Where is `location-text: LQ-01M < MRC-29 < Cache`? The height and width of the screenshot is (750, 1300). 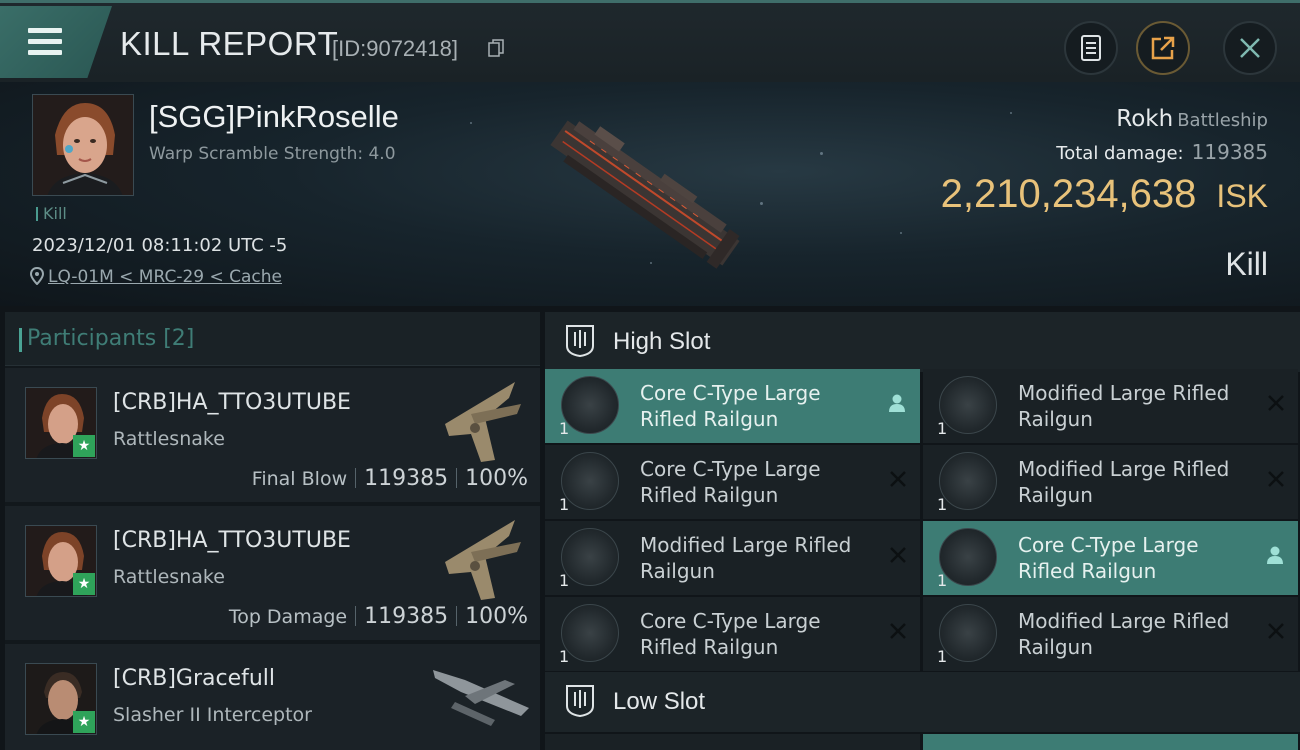
location-text: LQ-01M < MRC-29 < Cache is located at coordinates (165, 277).